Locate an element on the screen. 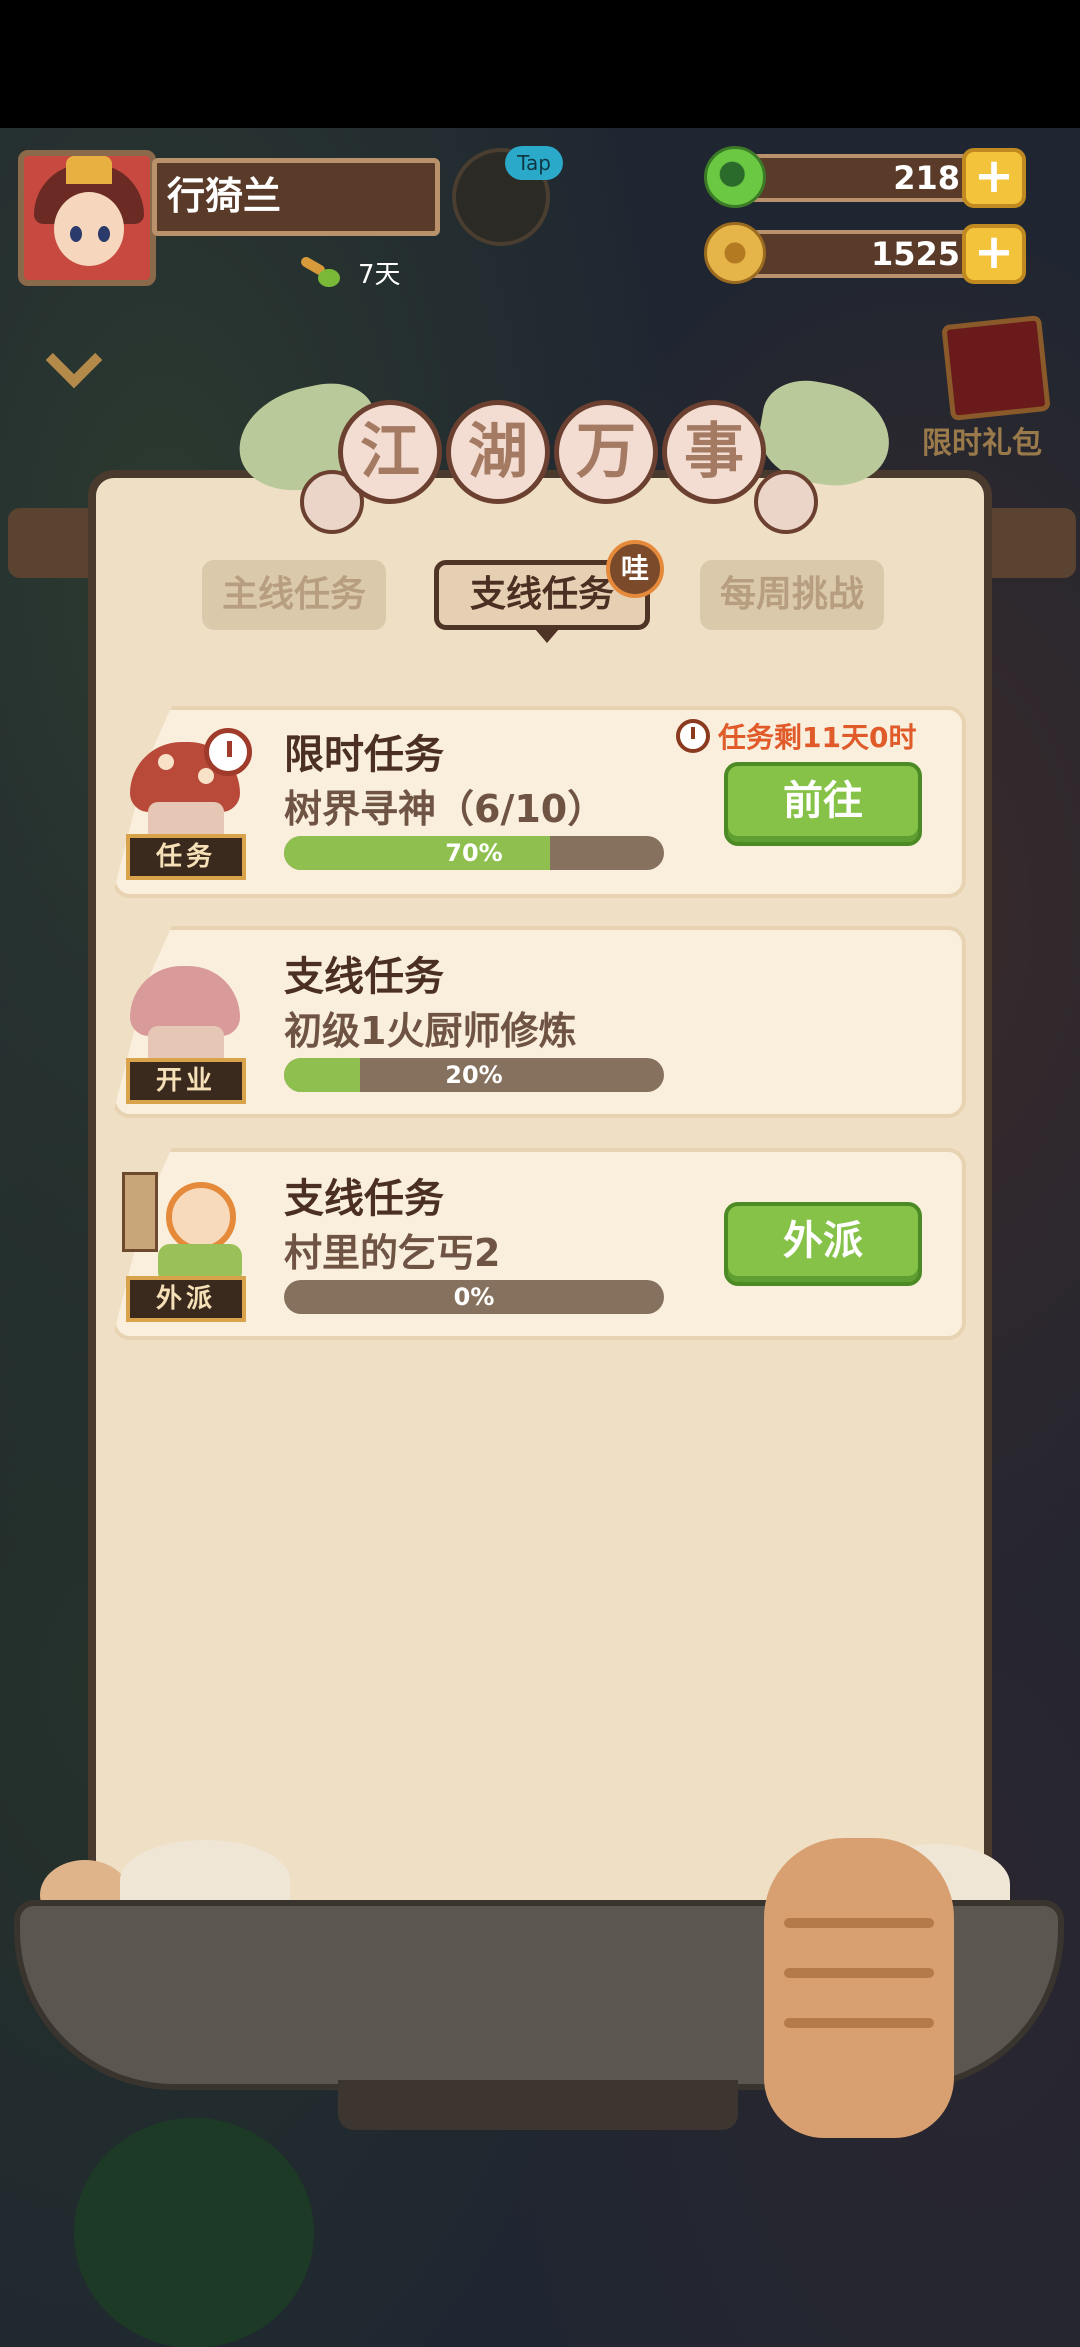 The height and width of the screenshot is (2347, 1080). progress-label: 0% is located at coordinates (474, 1297).